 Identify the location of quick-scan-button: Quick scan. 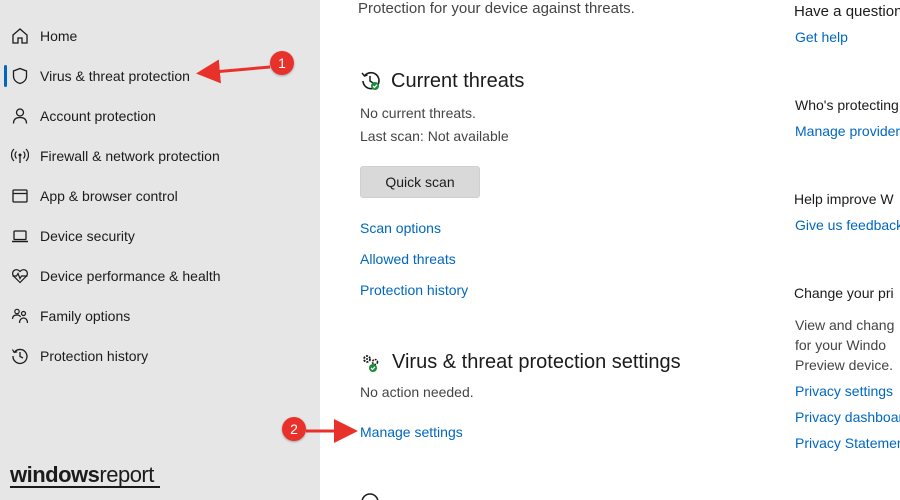
(420, 182).